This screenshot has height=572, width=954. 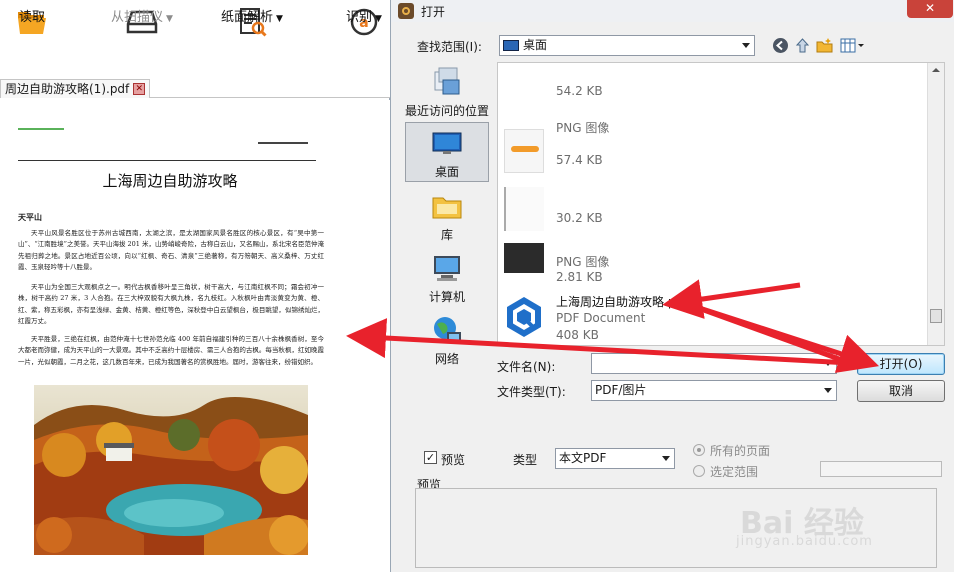 I want to click on file-name: 上海周边自助游攻略.pdf, so click(x=622, y=302).